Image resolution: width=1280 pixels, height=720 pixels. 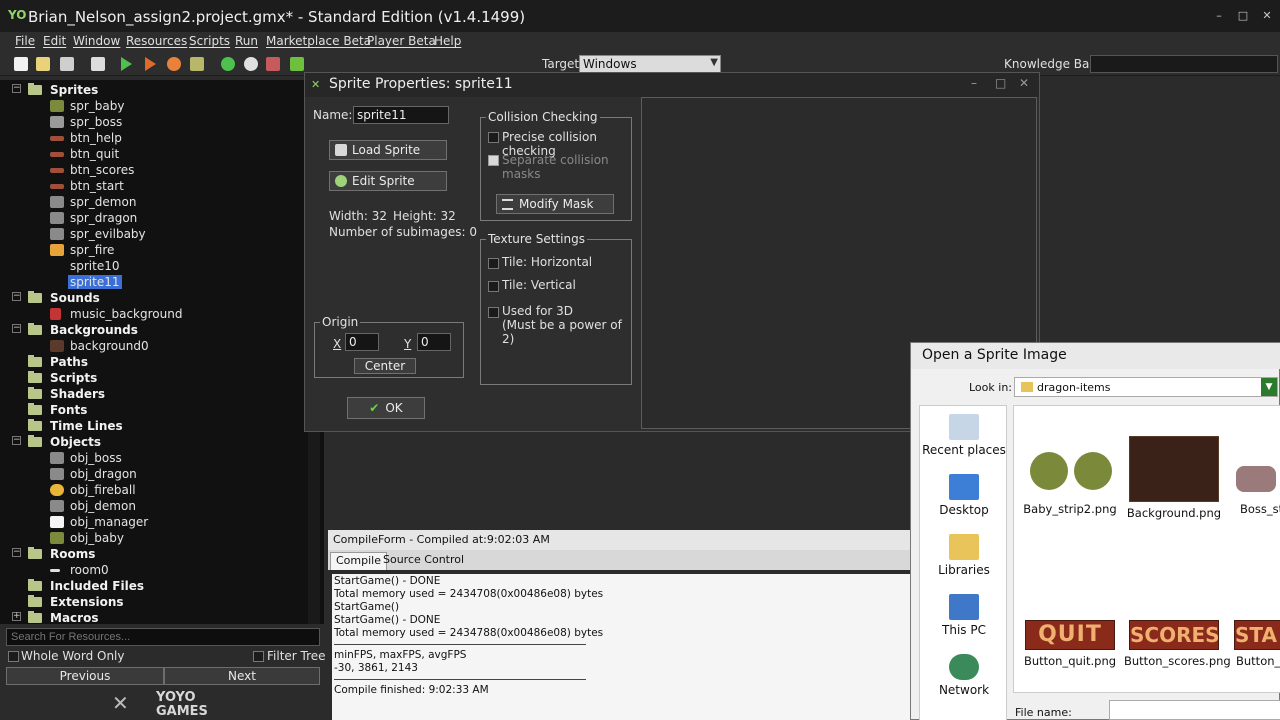 I want to click on sprite-window-titlebar: ✕ Sprite Properties: sprite11 – □ ✕, so click(x=672, y=85).